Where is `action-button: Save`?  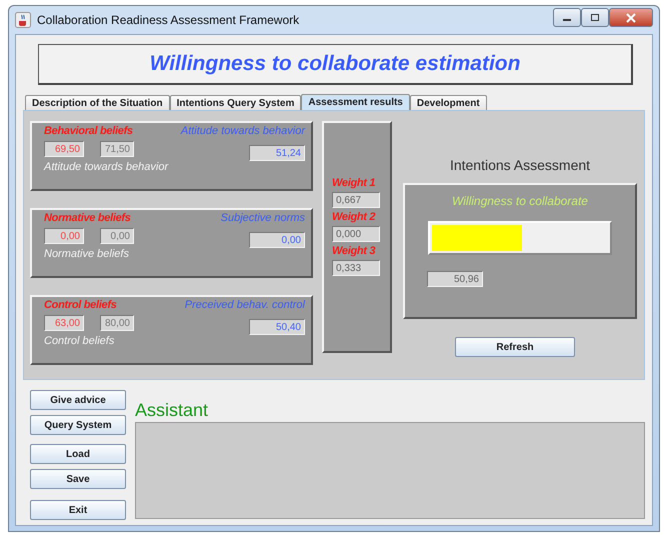 action-button: Save is located at coordinates (78, 479).